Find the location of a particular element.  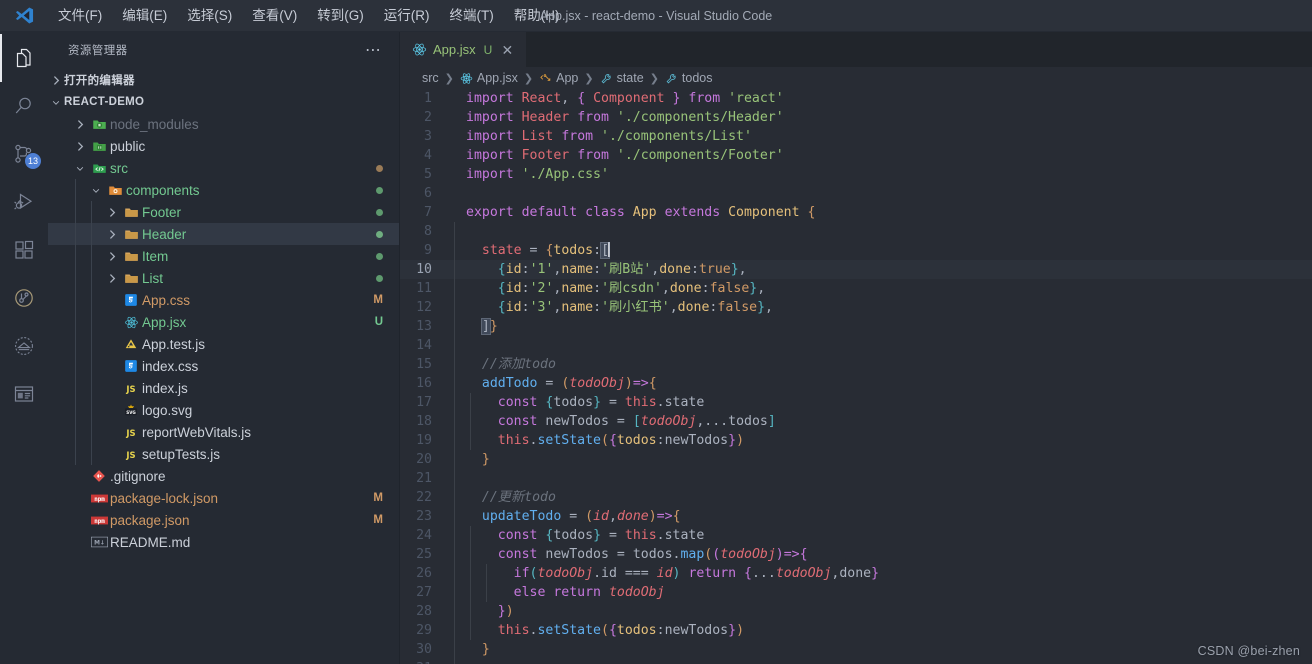

code-line: 18 const newTodos = [todoObj,...todos] is located at coordinates (856, 421).